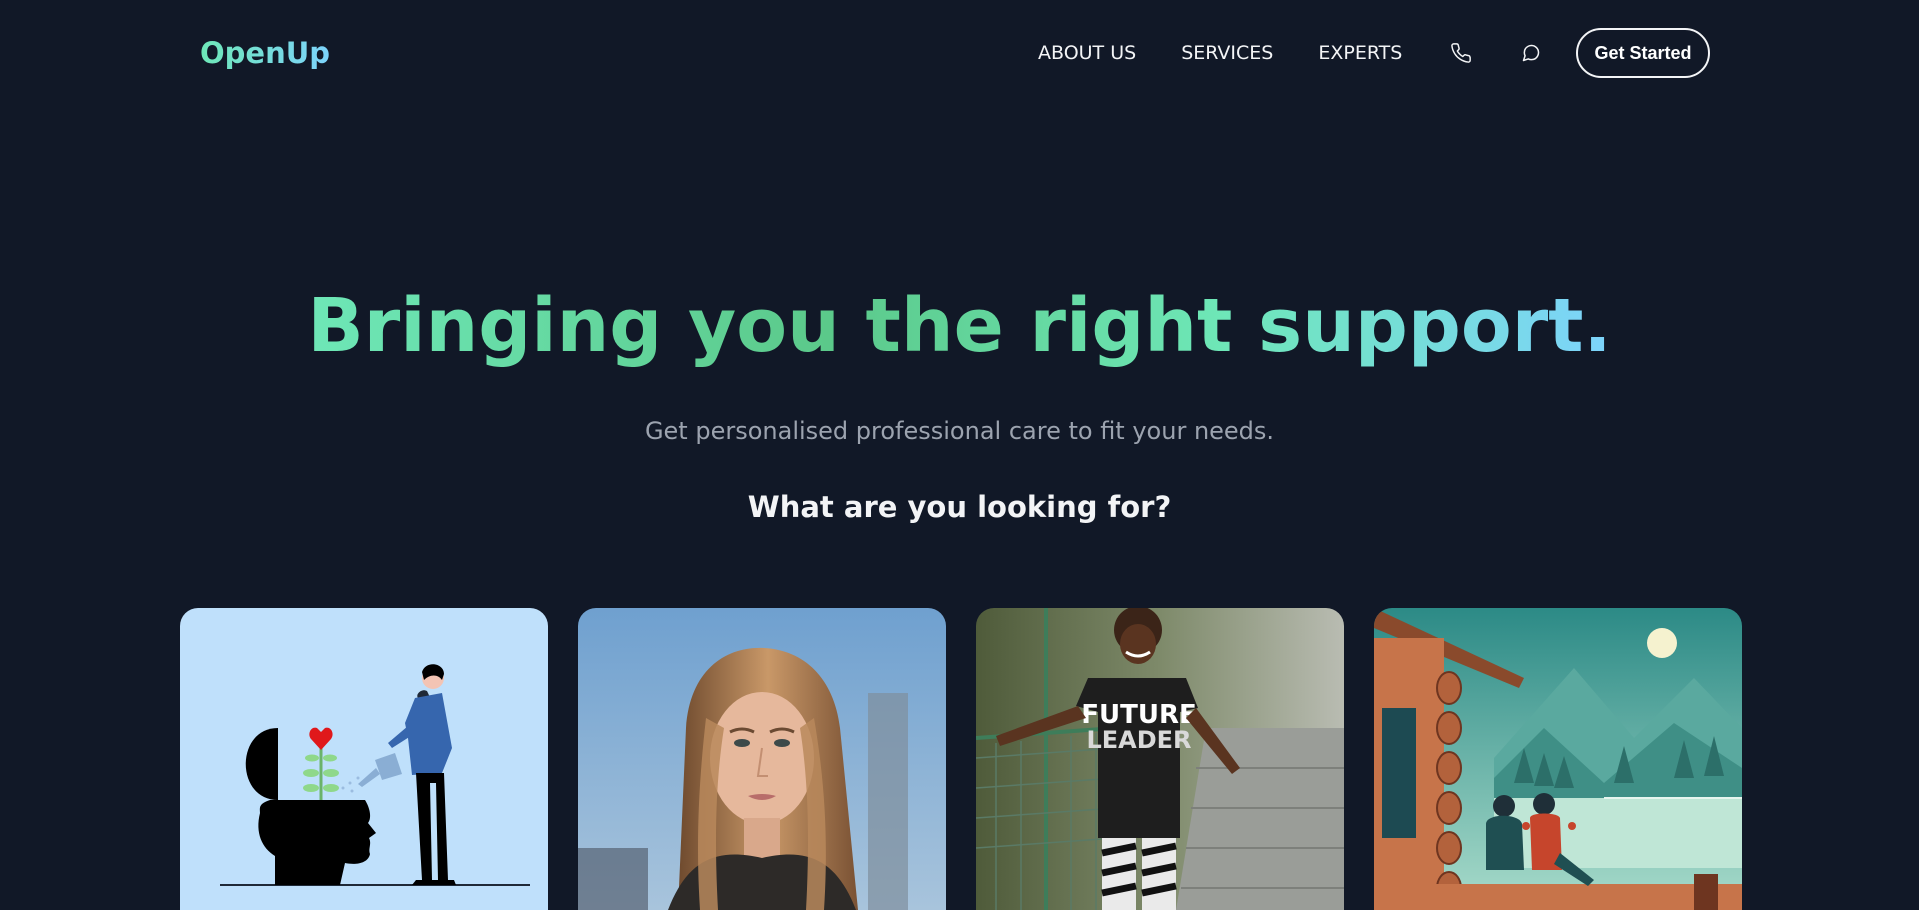  I want to click on service-card-3: FUTURE LEADER, so click(1160, 759).